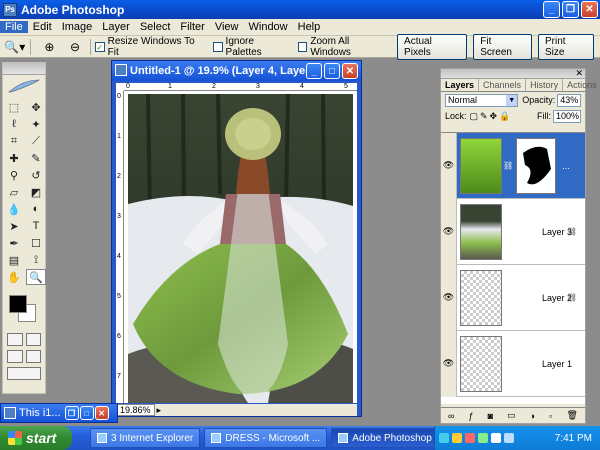 The image size is (600, 450). Describe the element at coordinates (36, 209) in the screenshot. I see `dodge-tool-icon: ◐` at that location.